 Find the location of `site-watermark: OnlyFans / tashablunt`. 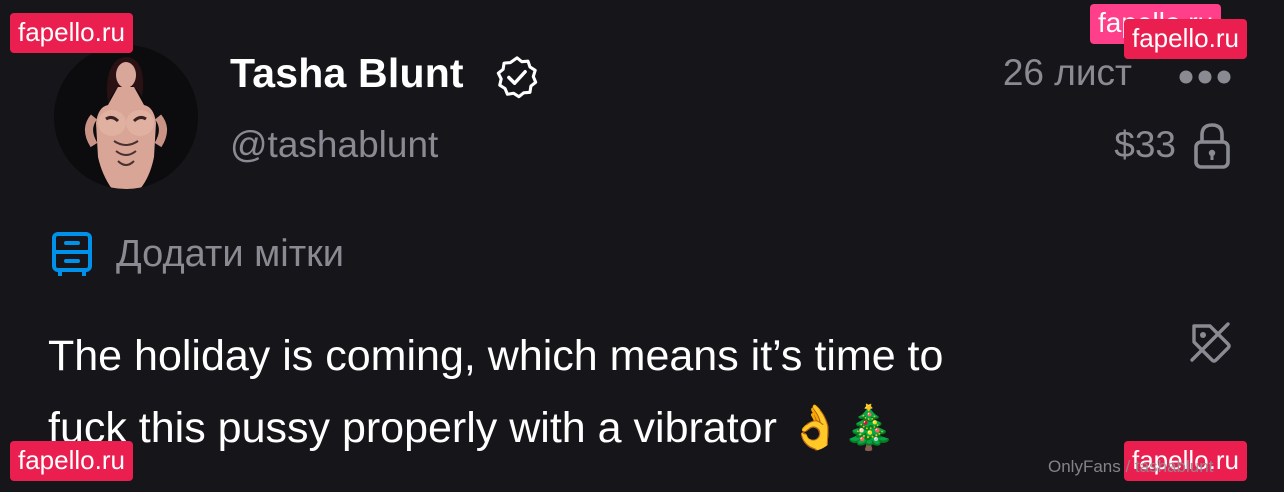

site-watermark: OnlyFans / tashablunt is located at coordinates (1131, 466).